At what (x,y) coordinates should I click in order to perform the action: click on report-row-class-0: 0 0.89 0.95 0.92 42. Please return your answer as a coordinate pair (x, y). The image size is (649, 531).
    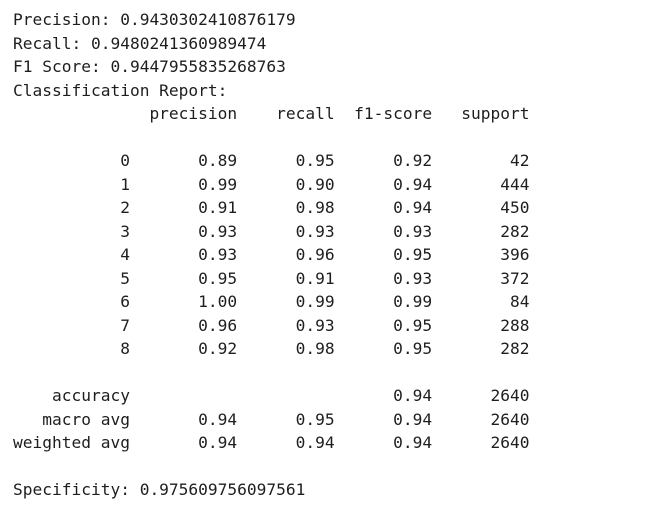
    Looking at the image, I should click on (271, 160).